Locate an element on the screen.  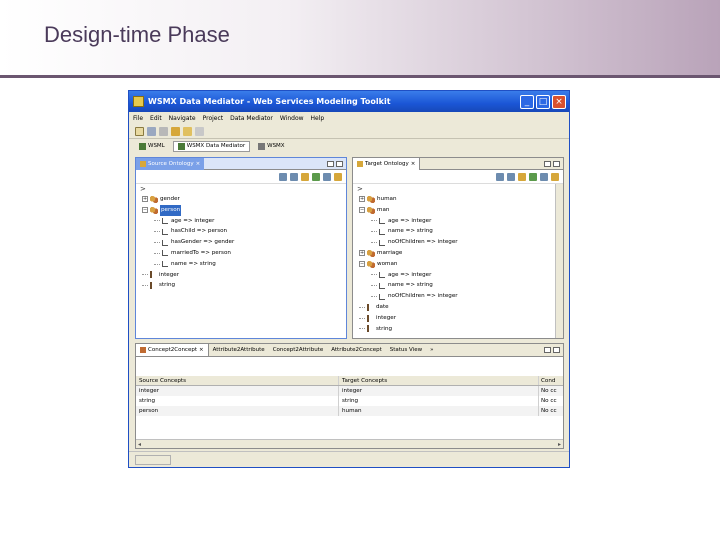
target-vertical-scrollbar is located at coordinates (559, 261).